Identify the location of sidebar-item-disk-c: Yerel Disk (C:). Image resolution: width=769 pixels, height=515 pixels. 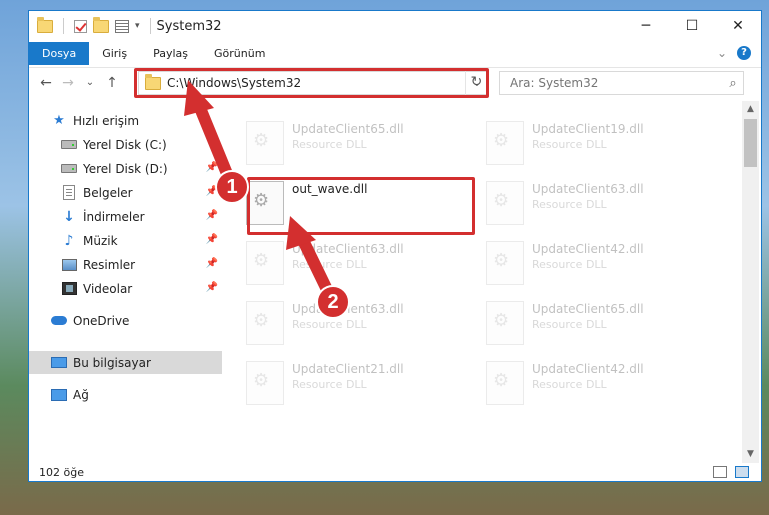
(125, 144).